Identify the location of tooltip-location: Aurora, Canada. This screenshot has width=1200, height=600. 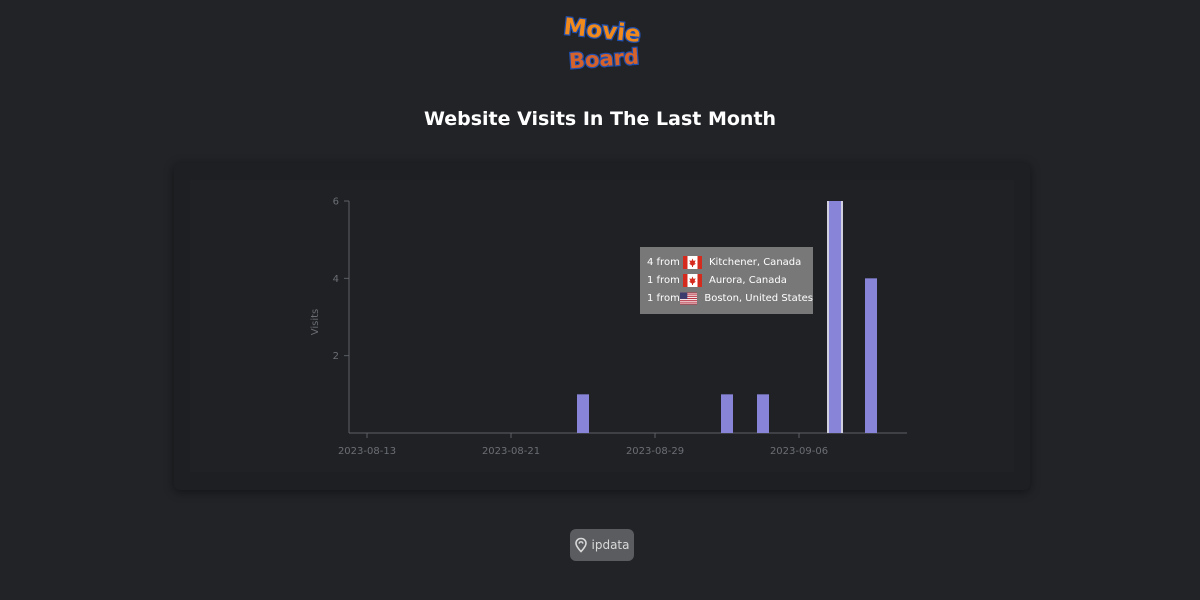
(748, 280).